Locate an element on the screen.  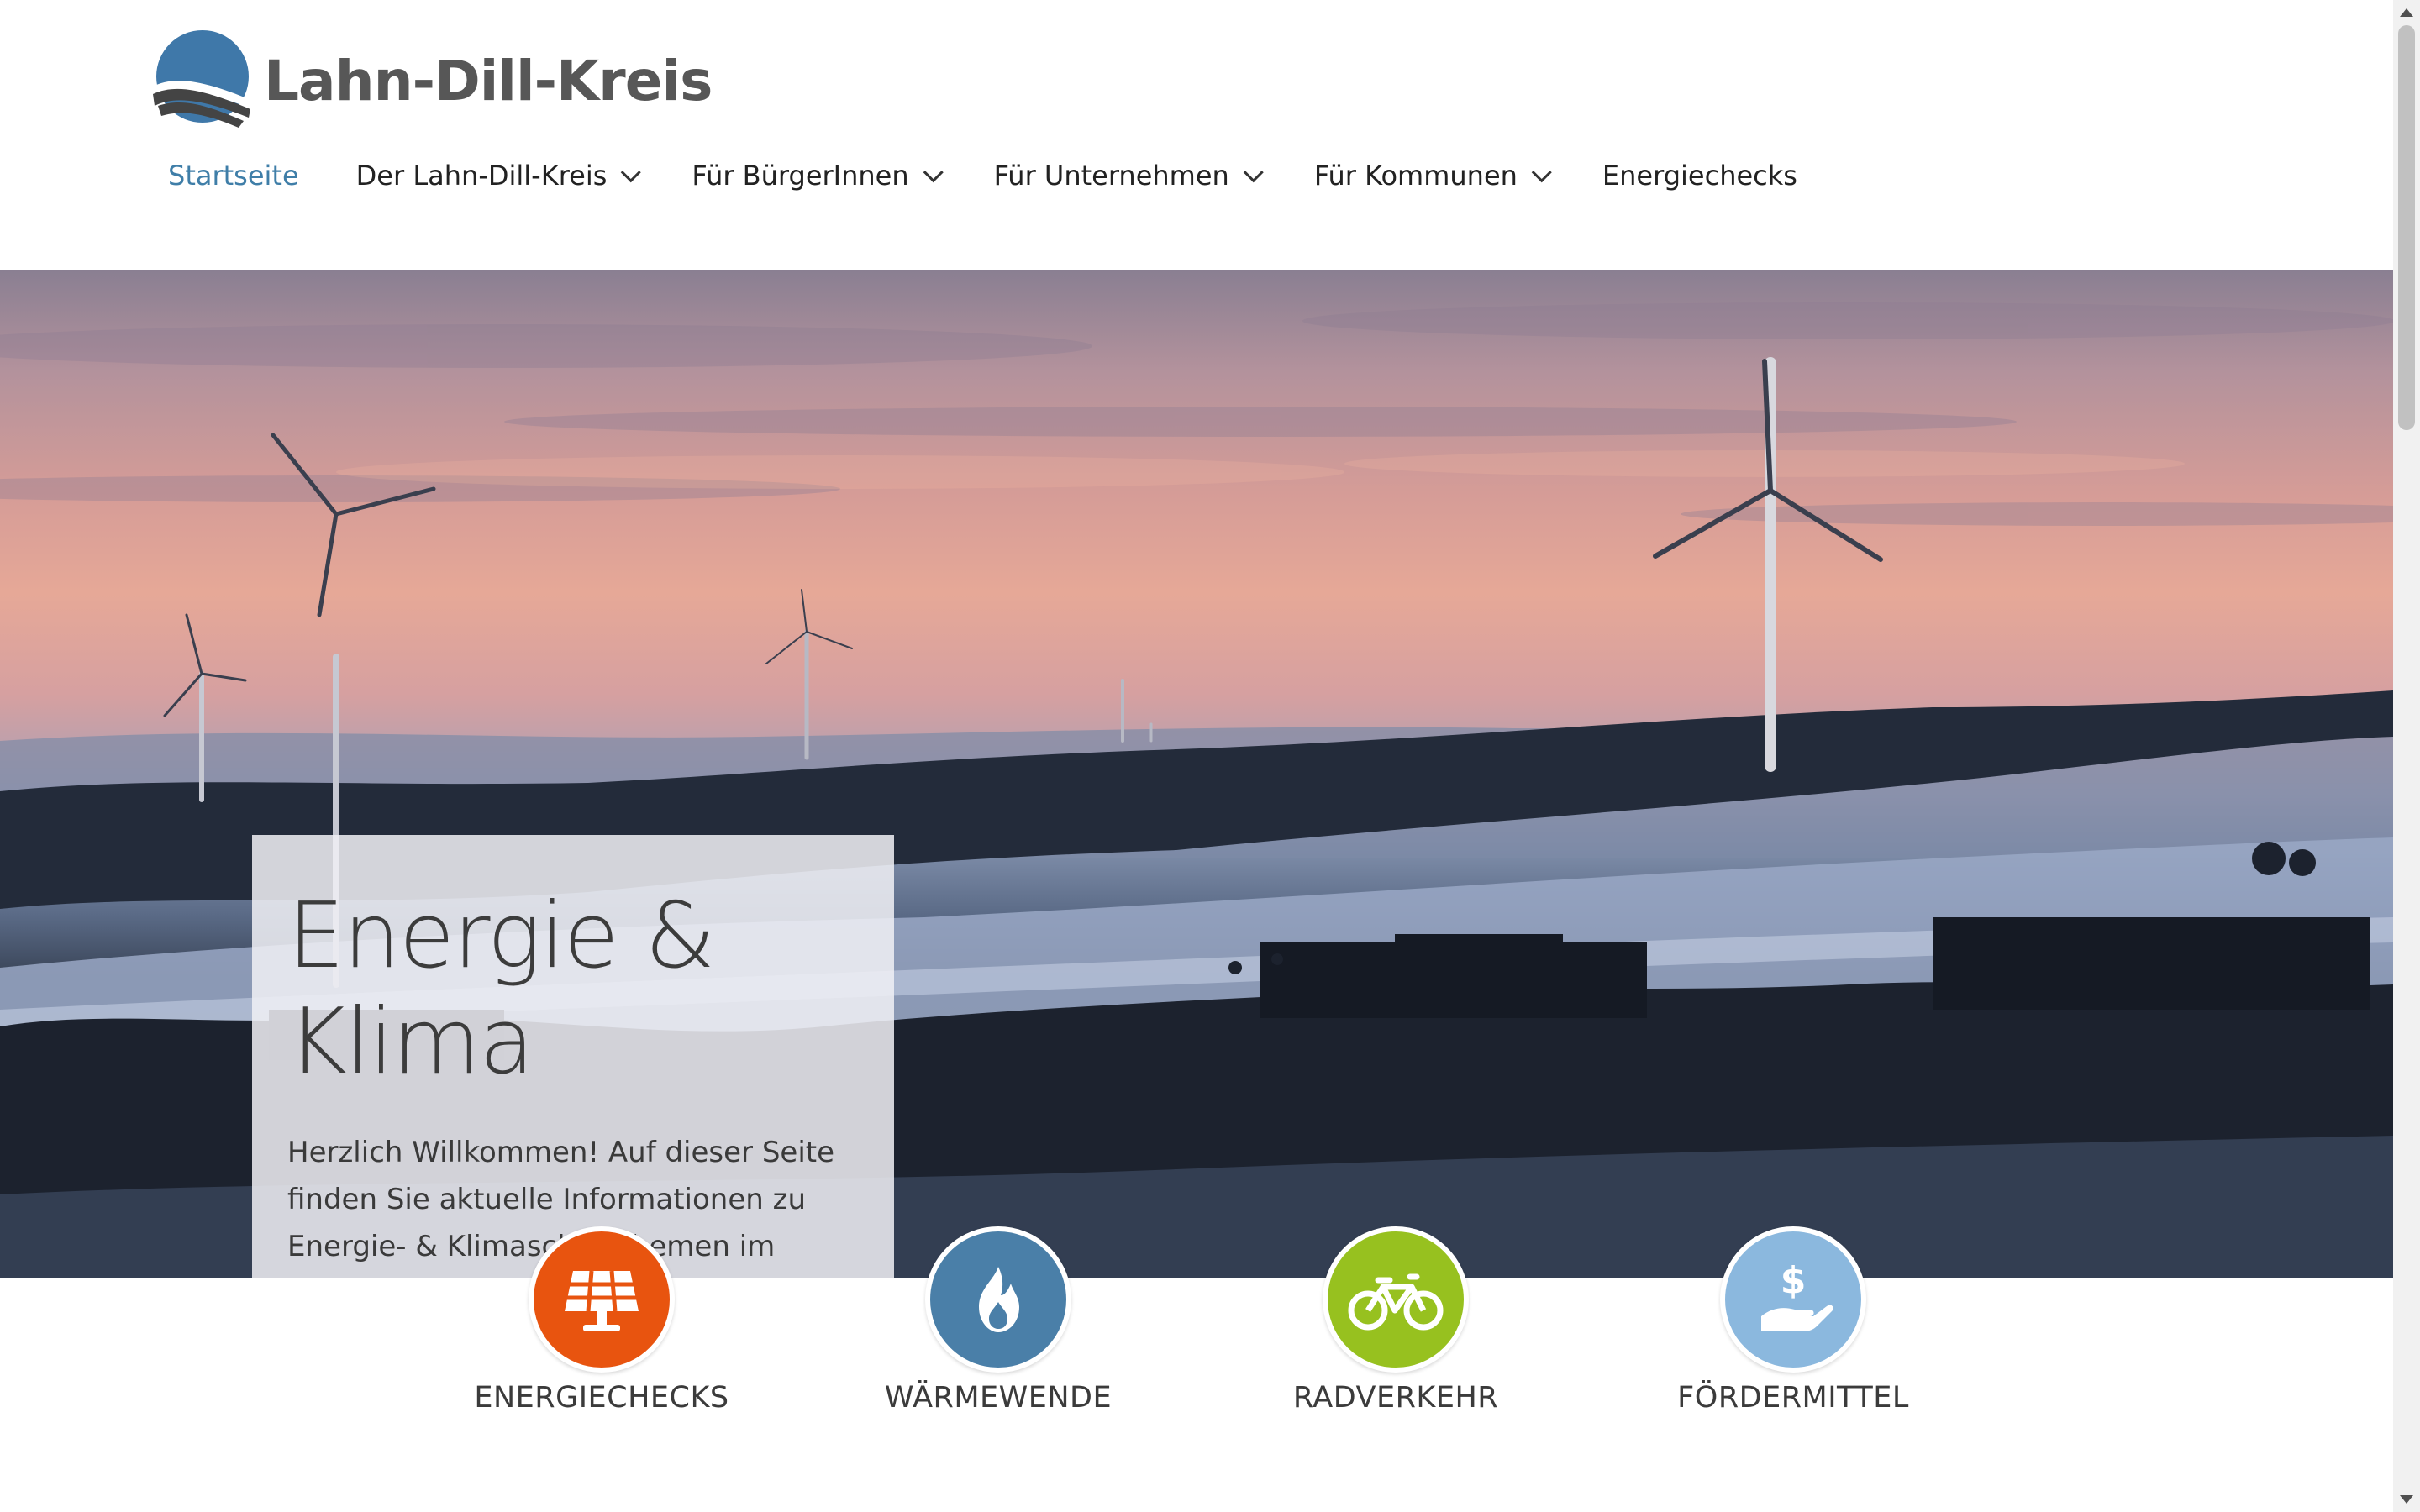
flame-icon is located at coordinates (998, 1299).